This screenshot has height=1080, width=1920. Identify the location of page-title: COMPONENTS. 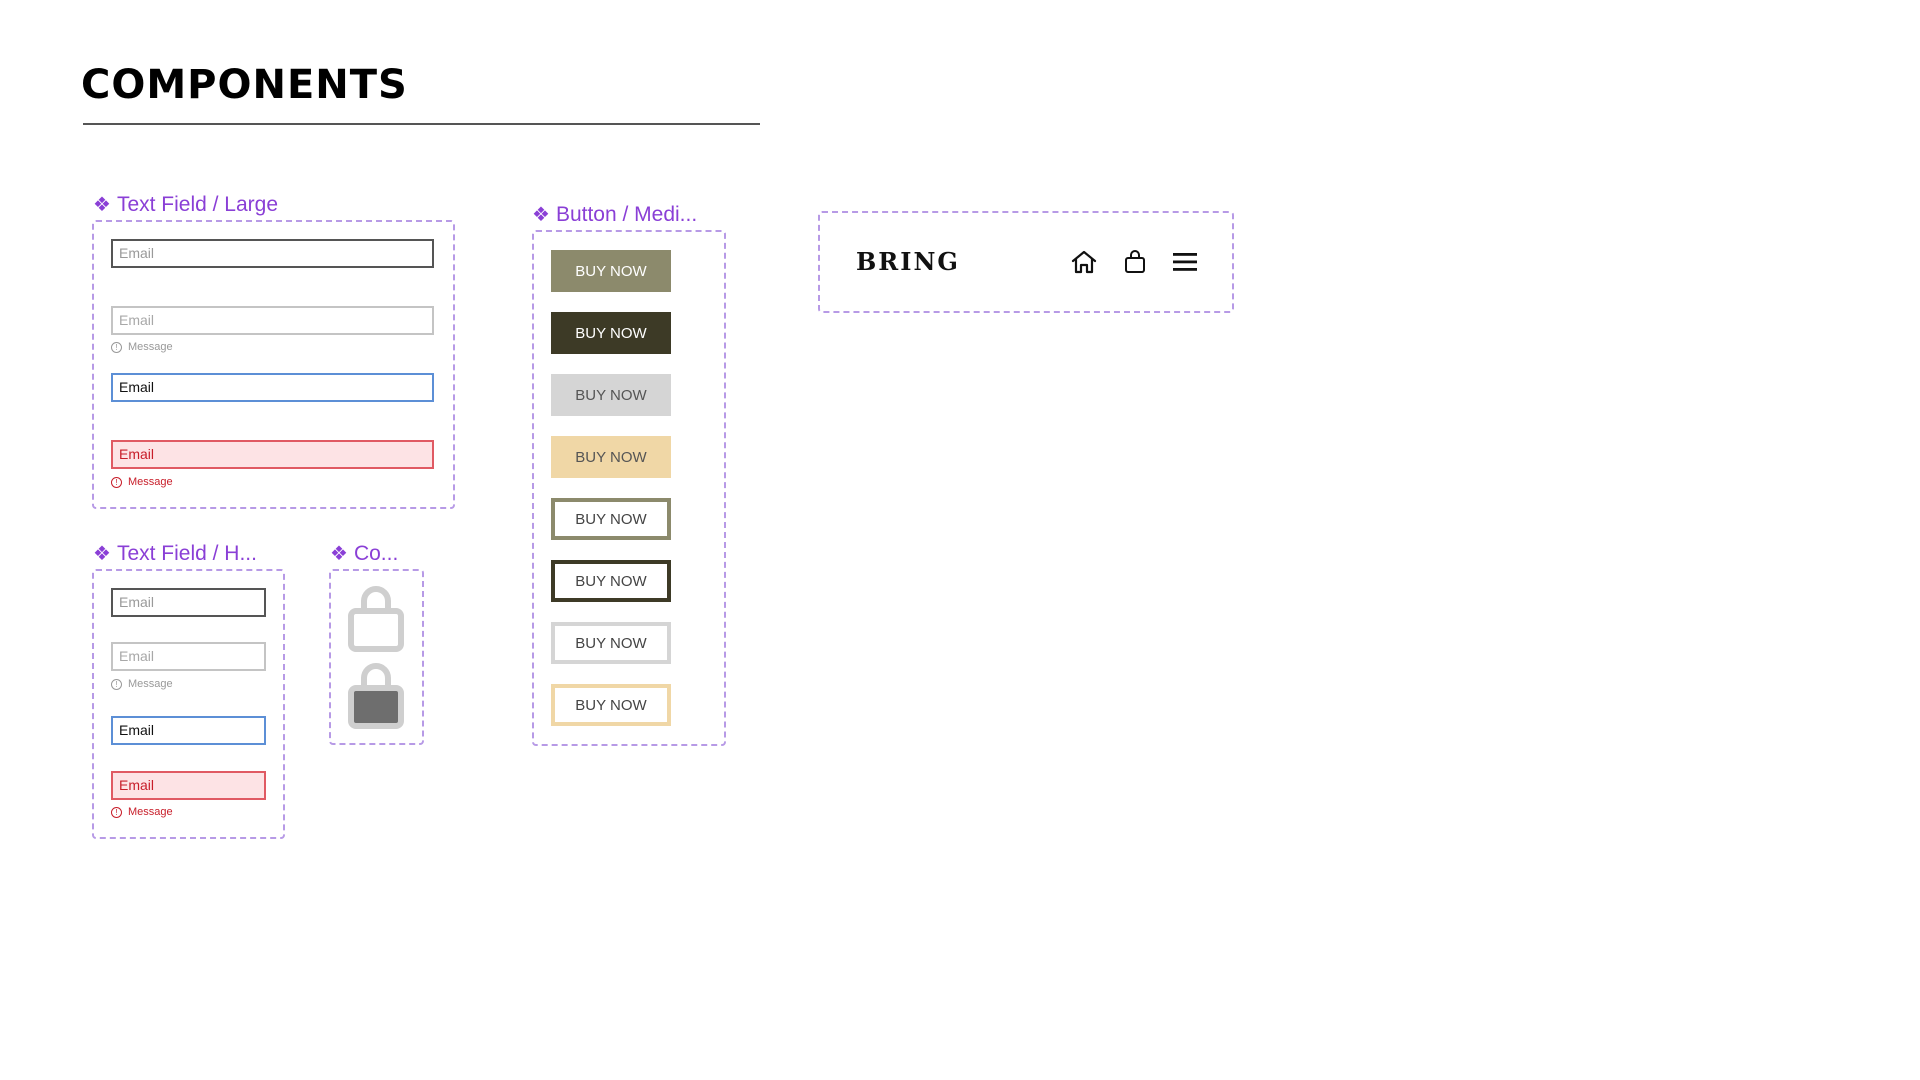
(244, 85).